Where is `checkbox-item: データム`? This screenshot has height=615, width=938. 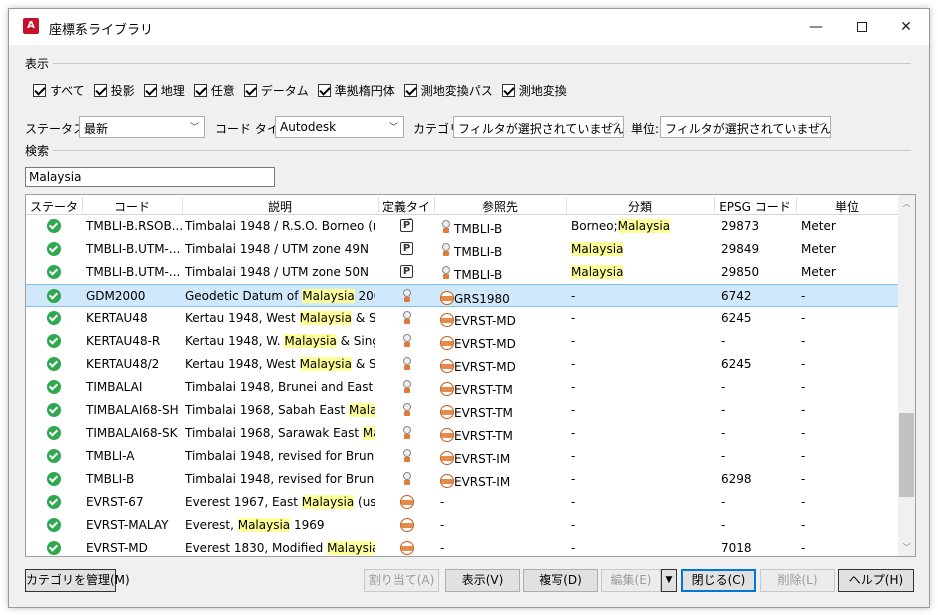
checkbox-item: データム is located at coordinates (276, 90).